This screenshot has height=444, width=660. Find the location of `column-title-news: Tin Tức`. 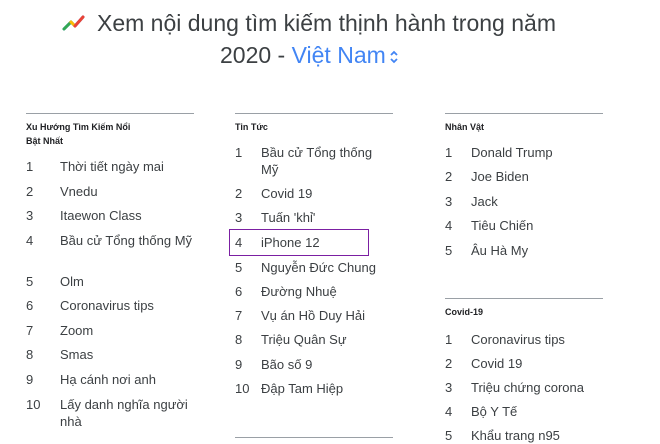

column-title-news: Tin Tức is located at coordinates (251, 127).